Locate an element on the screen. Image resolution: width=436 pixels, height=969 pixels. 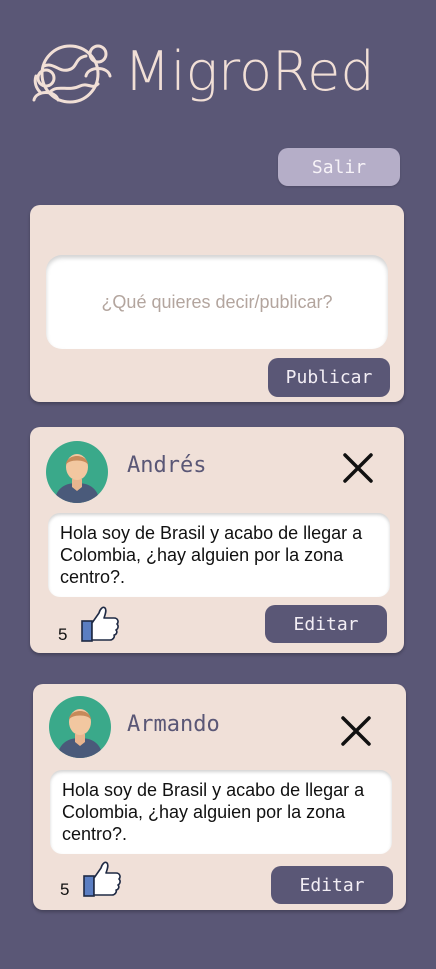
app-name: MigroRed is located at coordinates (249, 71).